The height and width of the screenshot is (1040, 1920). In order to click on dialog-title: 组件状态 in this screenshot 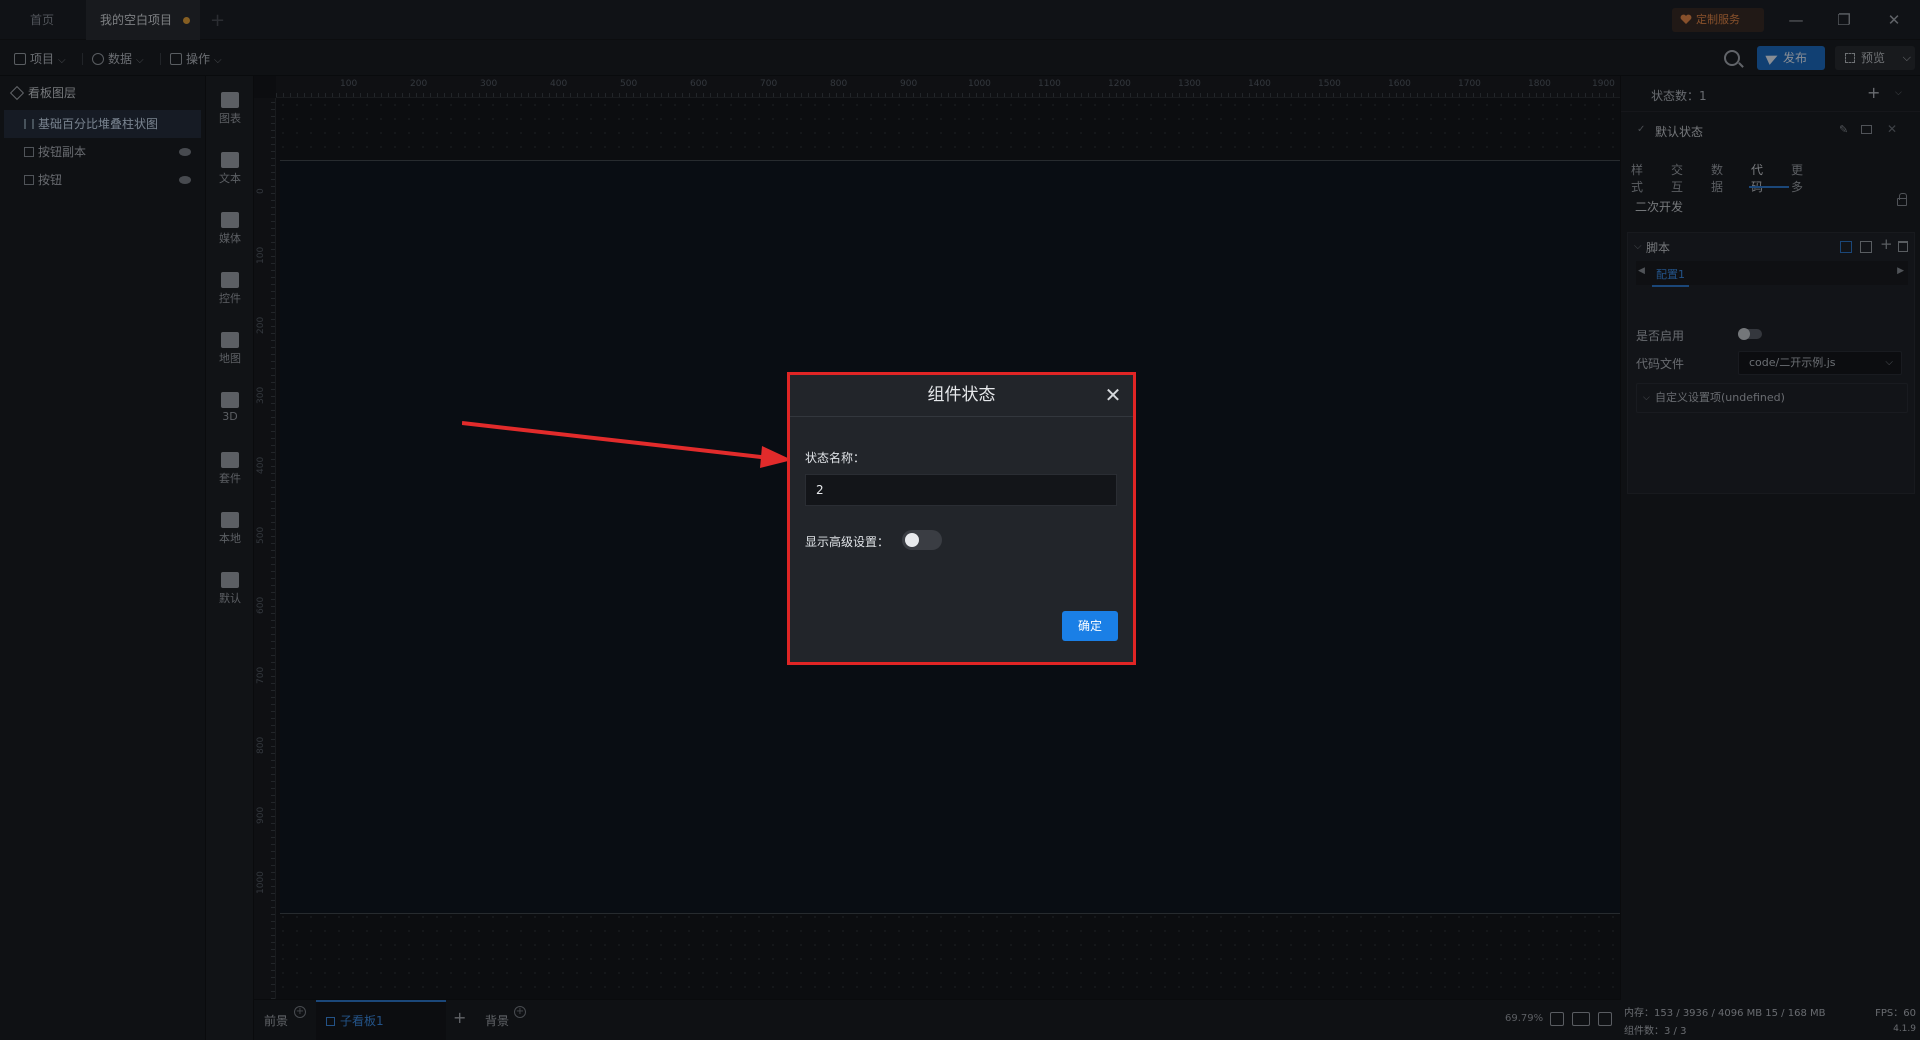, I will do `click(961, 395)`.